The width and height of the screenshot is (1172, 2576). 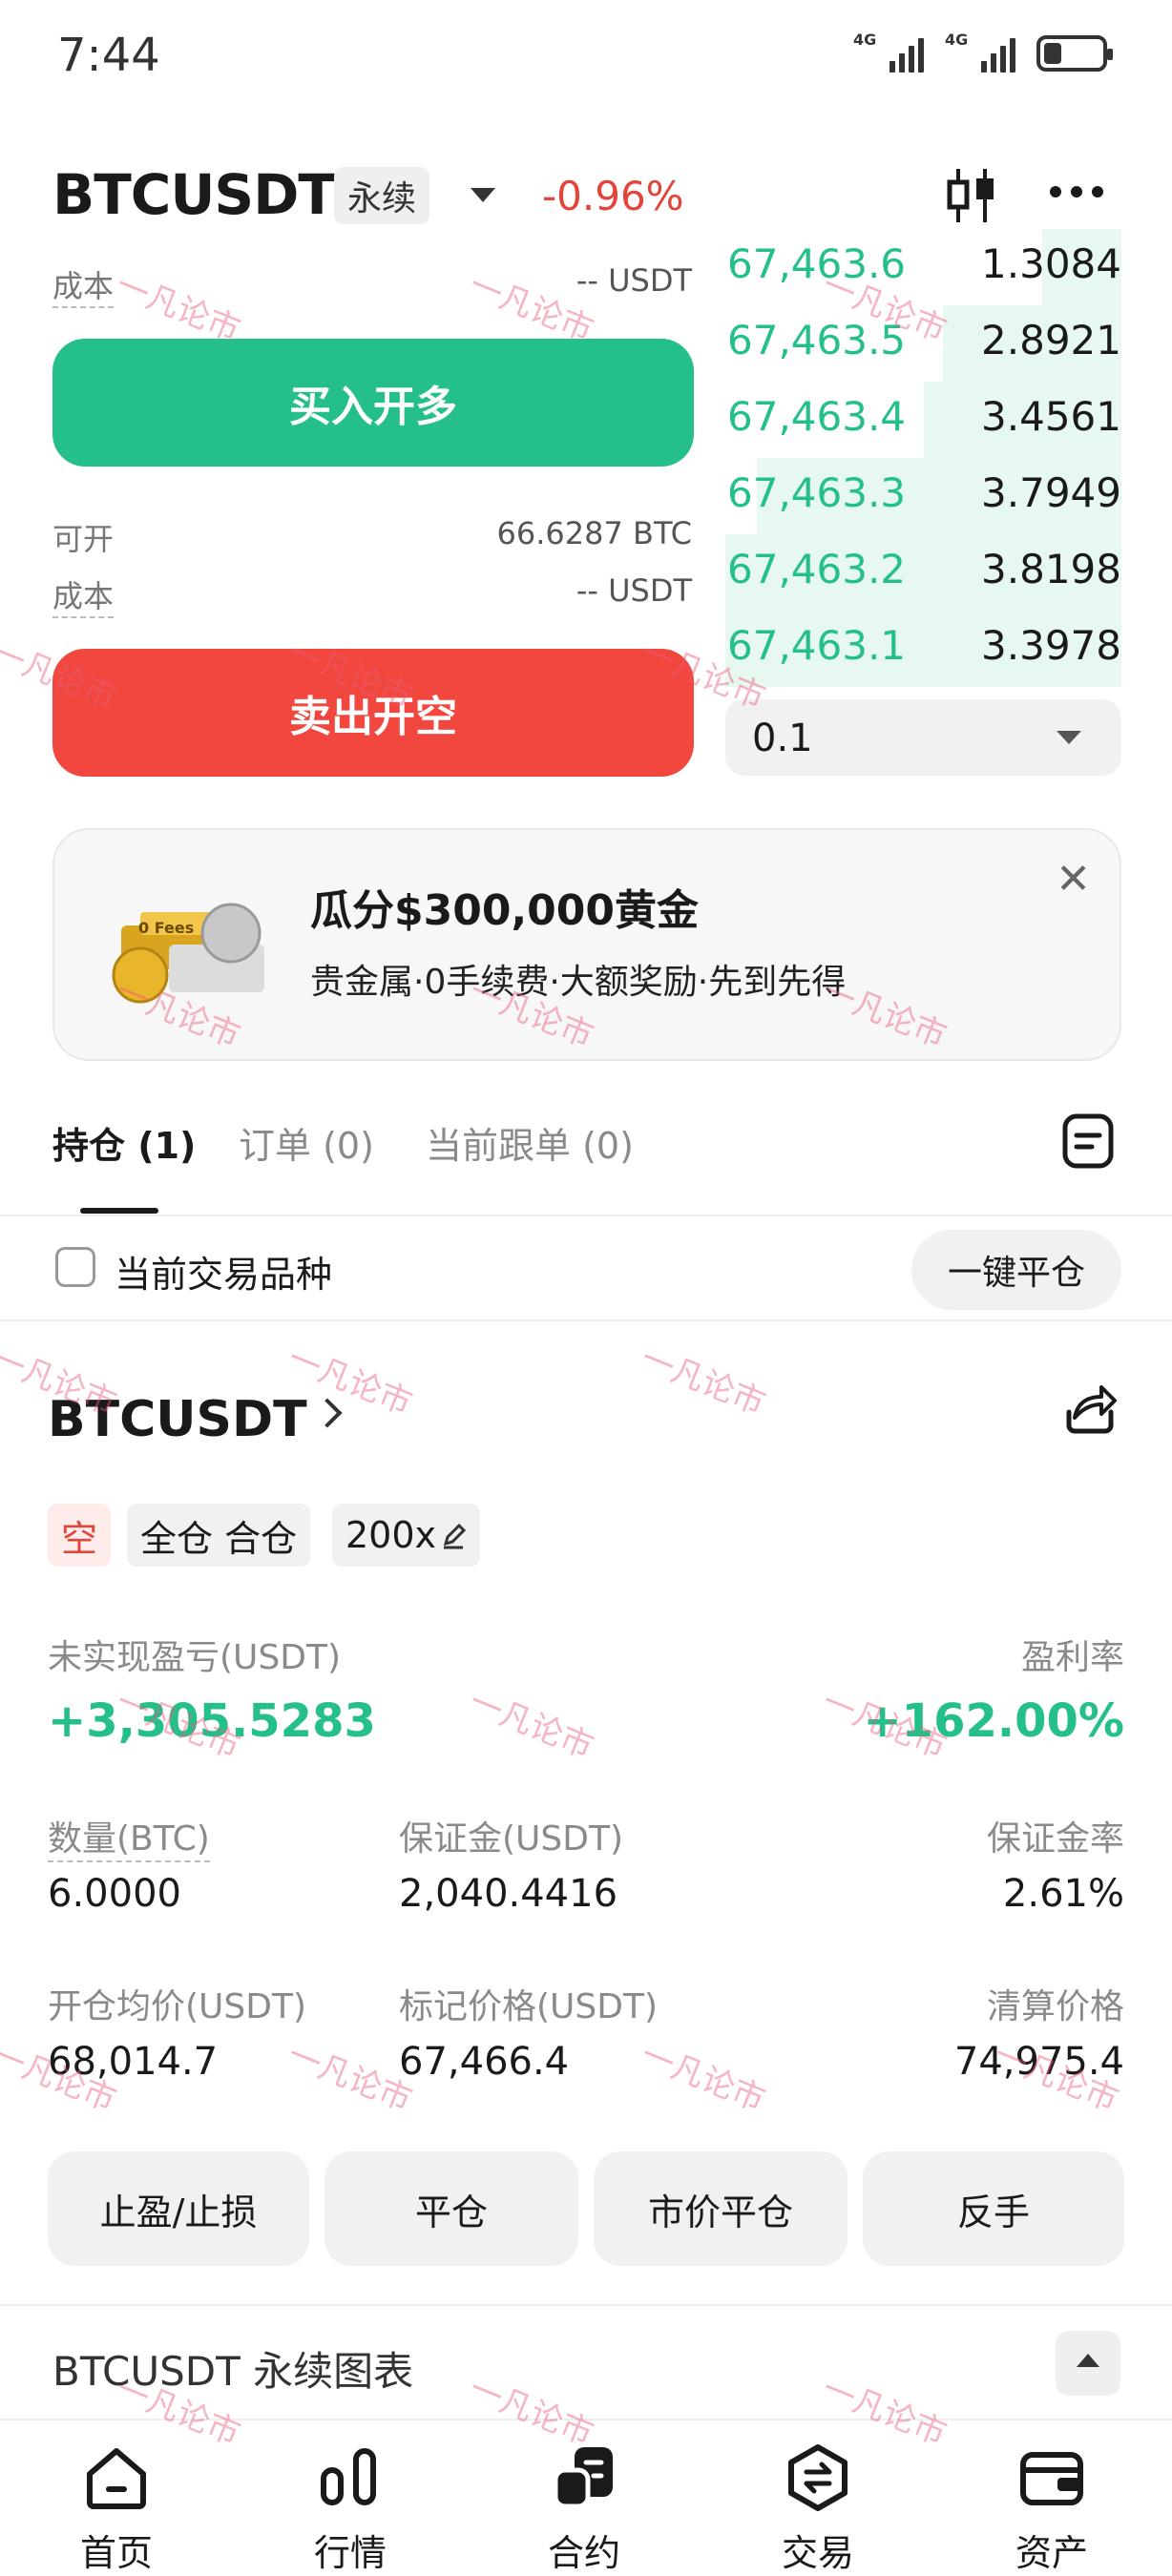 I want to click on nav-futures: 合约, so click(x=584, y=2498).